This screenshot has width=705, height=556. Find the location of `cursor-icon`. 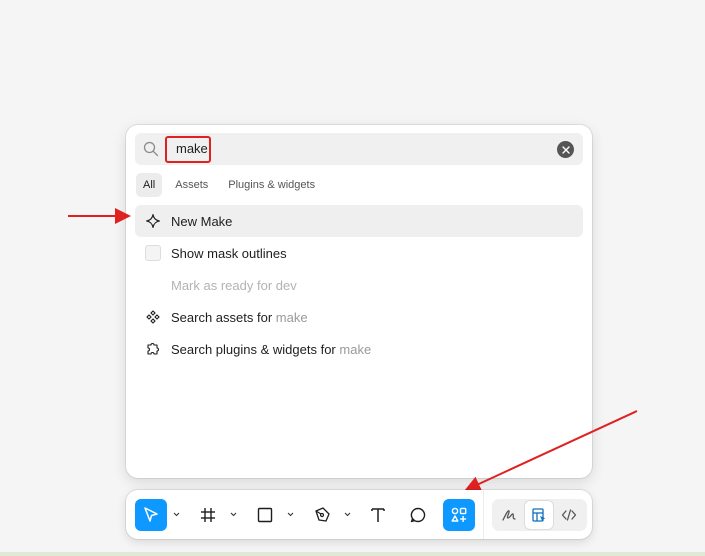

cursor-icon is located at coordinates (151, 514).